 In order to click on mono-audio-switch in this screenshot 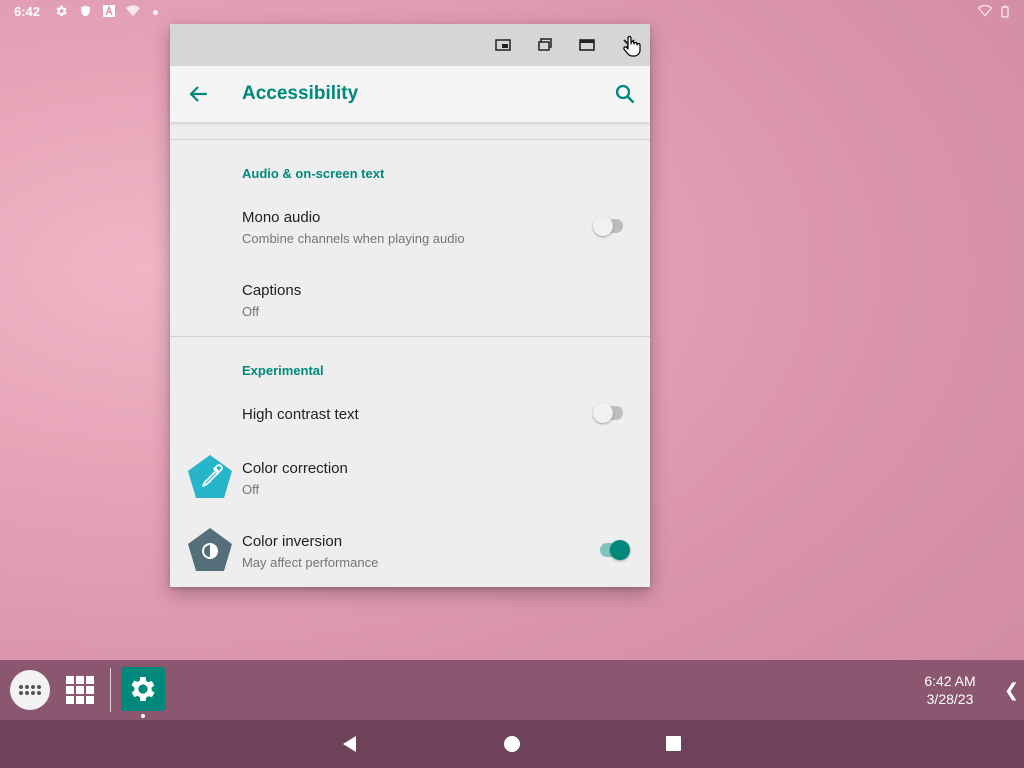, I will do `click(609, 226)`.